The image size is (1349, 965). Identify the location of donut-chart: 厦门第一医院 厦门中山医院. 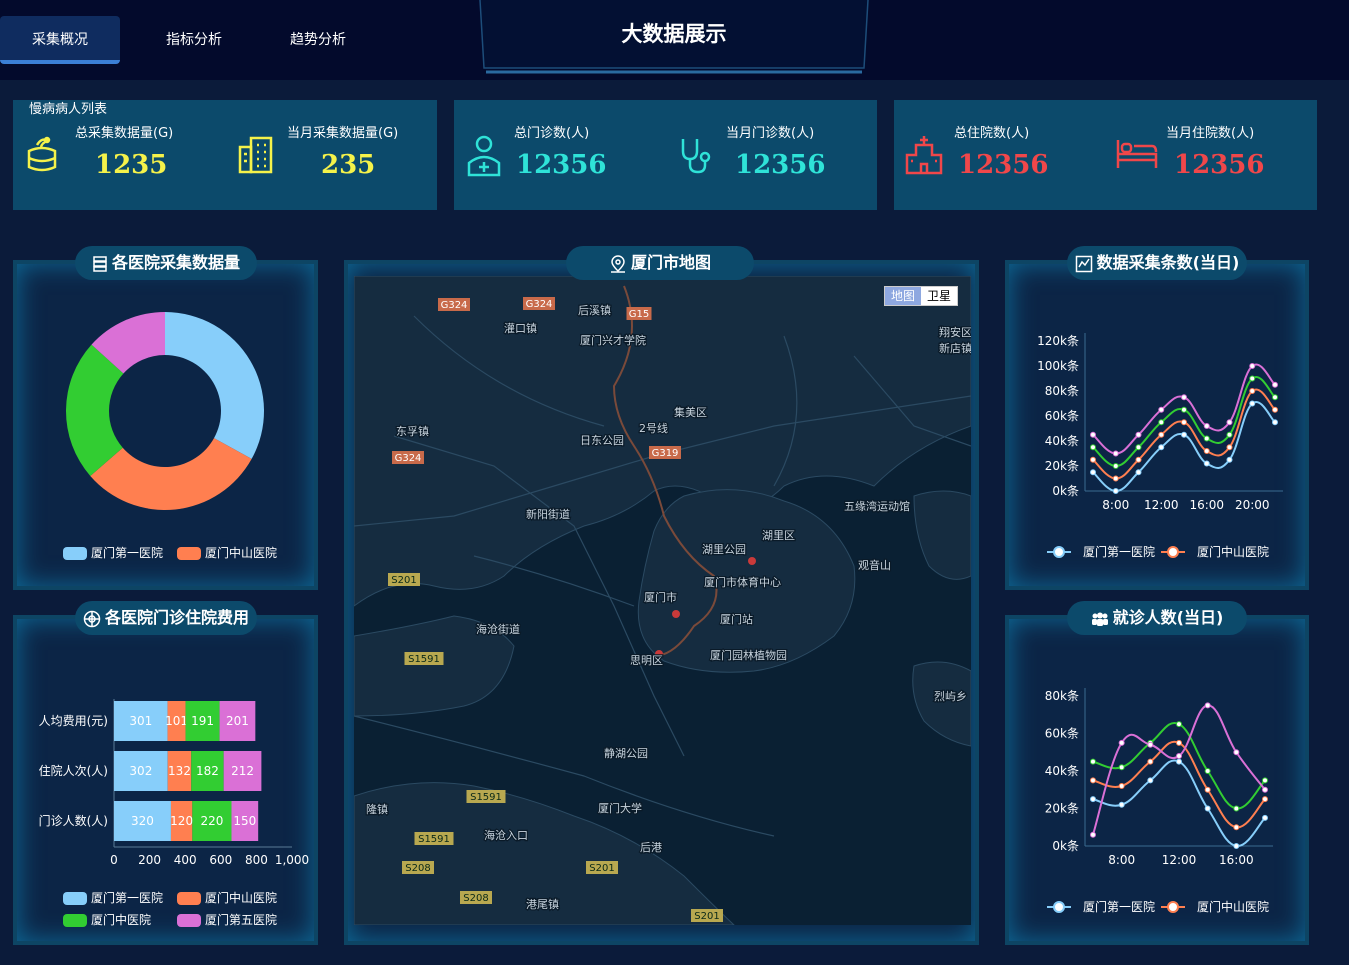
(170, 436).